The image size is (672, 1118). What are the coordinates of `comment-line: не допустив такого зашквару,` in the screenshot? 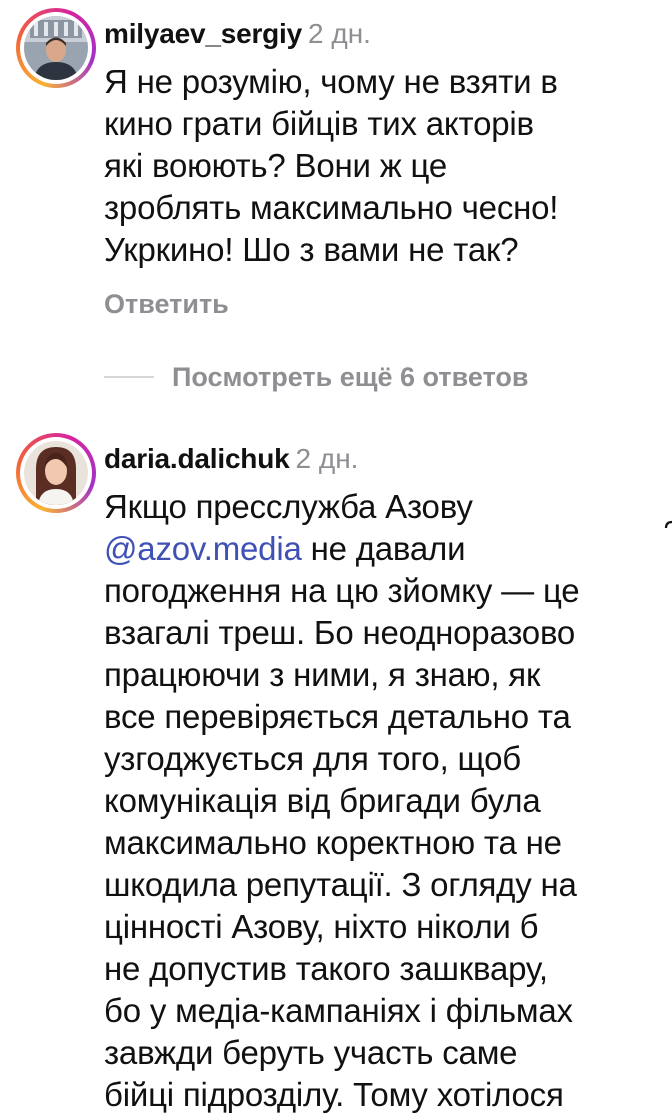 It's located at (326, 968).